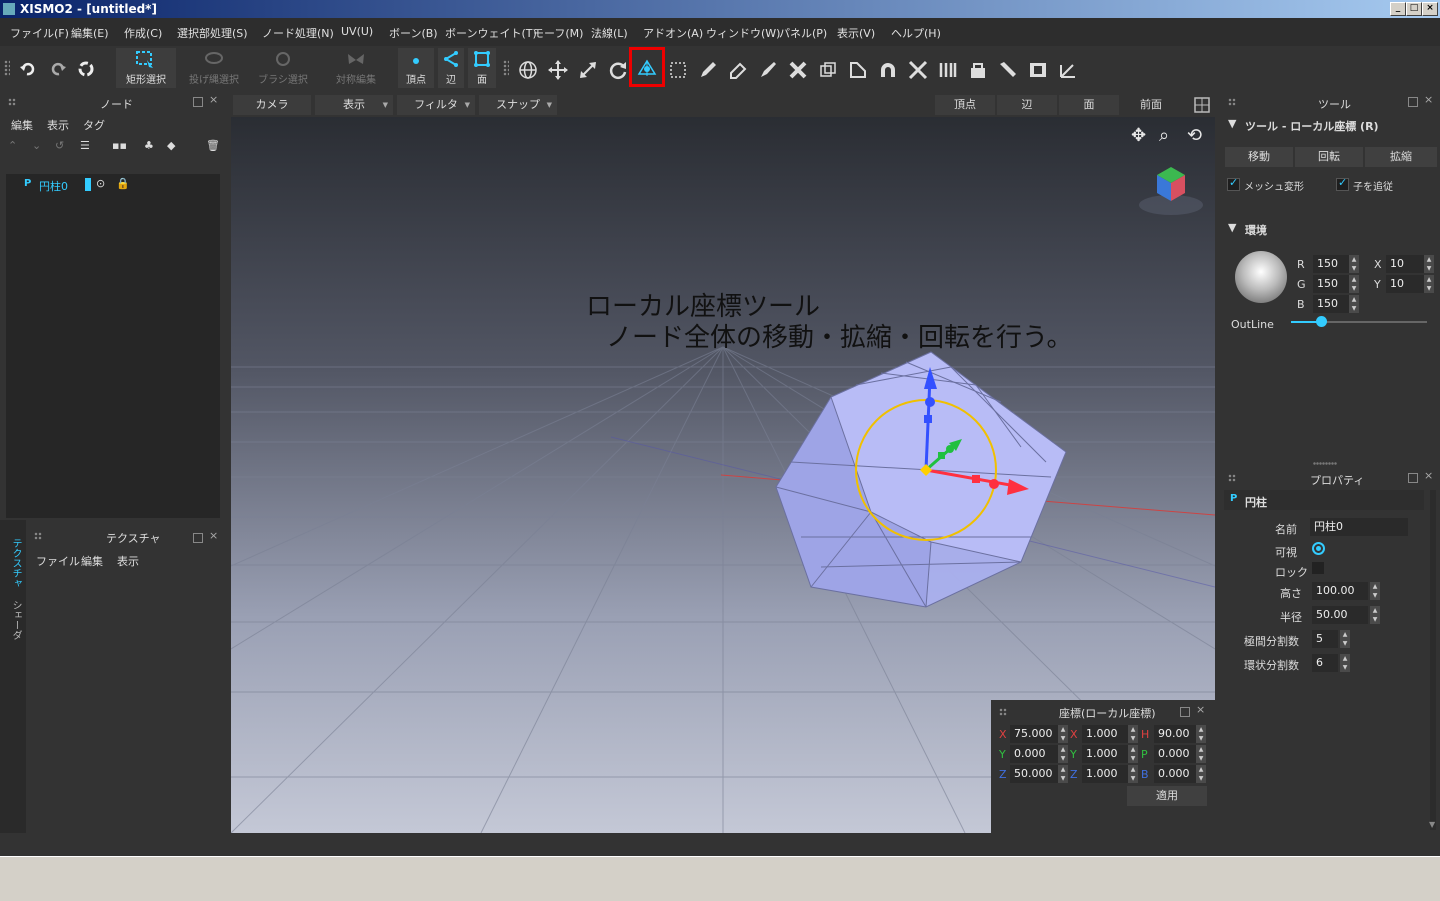 The image size is (1440, 901). I want to click on node-row: P 円柱0 ⊙ 🔒, so click(119, 185).